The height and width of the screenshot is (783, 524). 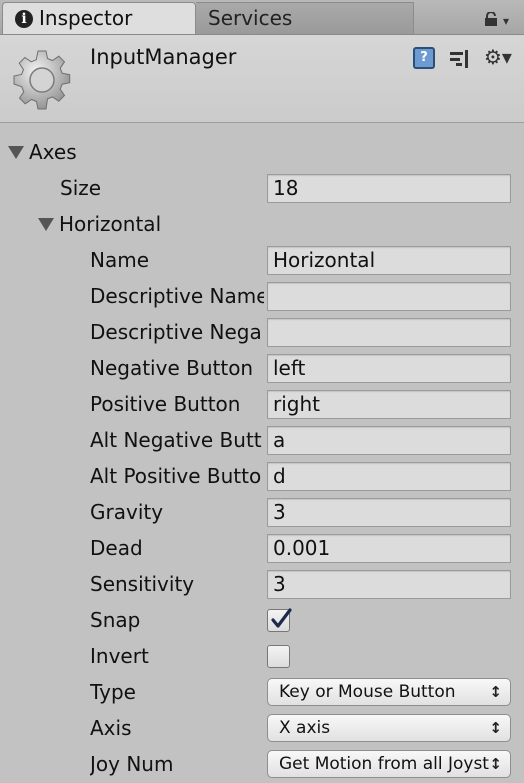 I want to click on dead-row: Dead 0.001, so click(x=262, y=548).